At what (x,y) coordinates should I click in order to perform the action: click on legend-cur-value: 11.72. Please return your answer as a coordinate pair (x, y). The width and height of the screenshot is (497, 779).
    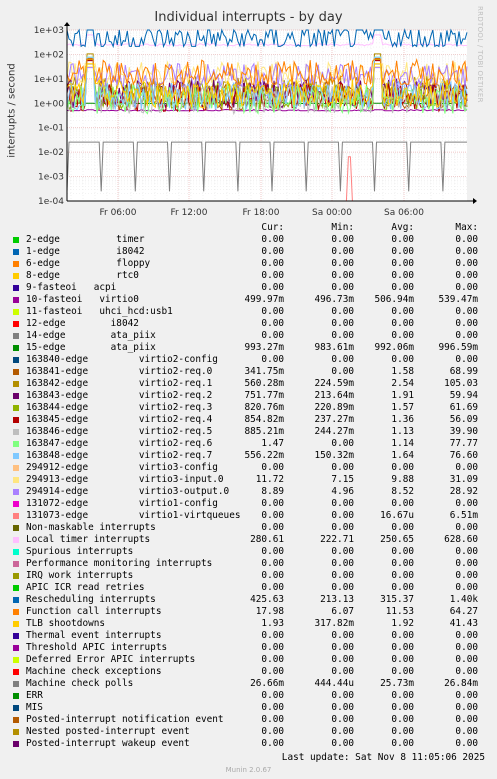
    Looking at the image, I should click on (269, 479).